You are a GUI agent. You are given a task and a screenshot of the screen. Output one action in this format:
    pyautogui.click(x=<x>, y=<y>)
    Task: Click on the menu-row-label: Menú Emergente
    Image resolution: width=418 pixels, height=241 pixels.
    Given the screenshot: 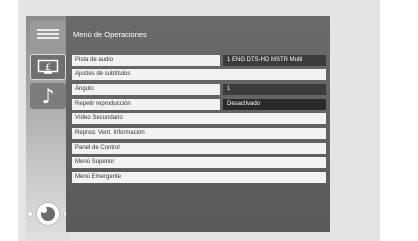 What is the action you would take?
    pyautogui.click(x=199, y=177)
    